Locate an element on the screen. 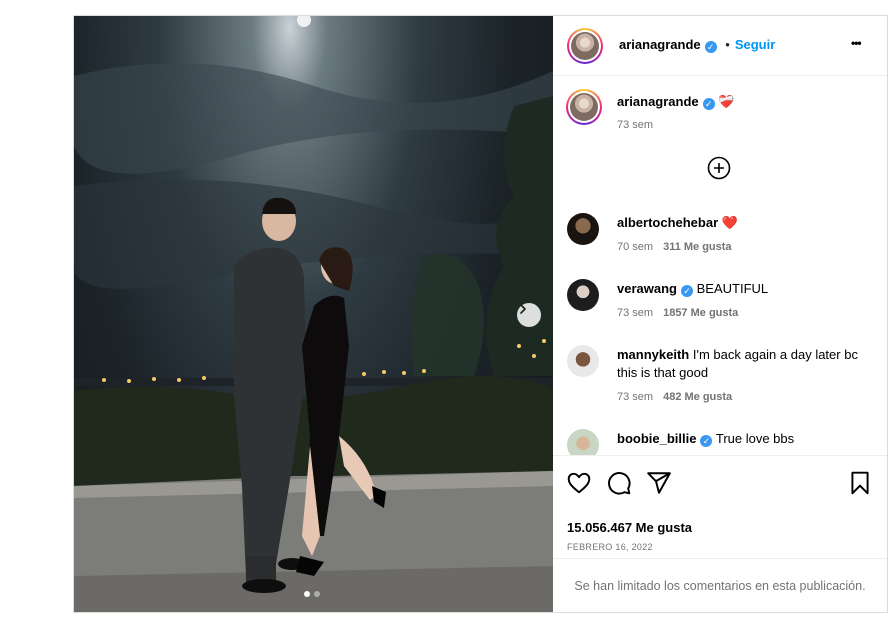 The width and height of the screenshot is (895, 618). likes-count: 15.056.467 Me gusta is located at coordinates (629, 527).